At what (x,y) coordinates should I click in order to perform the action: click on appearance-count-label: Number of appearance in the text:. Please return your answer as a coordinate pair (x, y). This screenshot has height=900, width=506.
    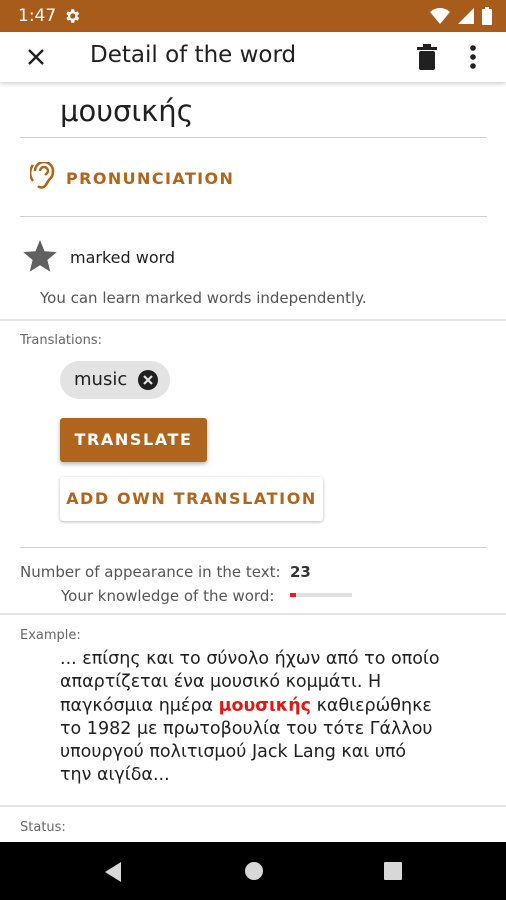
    Looking at the image, I should click on (150, 572).